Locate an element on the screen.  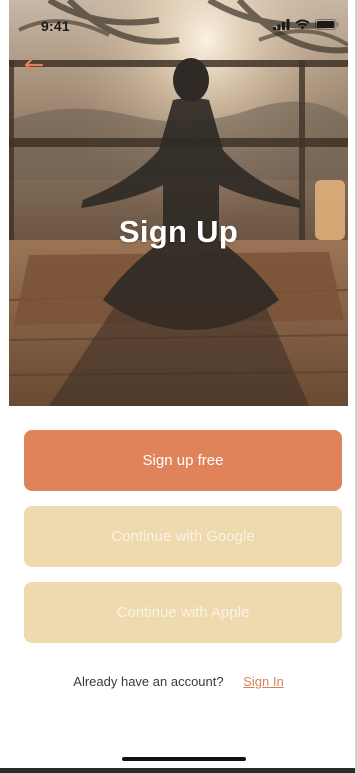
continue-with-apple-button: Continue with Apple is located at coordinates (183, 612).